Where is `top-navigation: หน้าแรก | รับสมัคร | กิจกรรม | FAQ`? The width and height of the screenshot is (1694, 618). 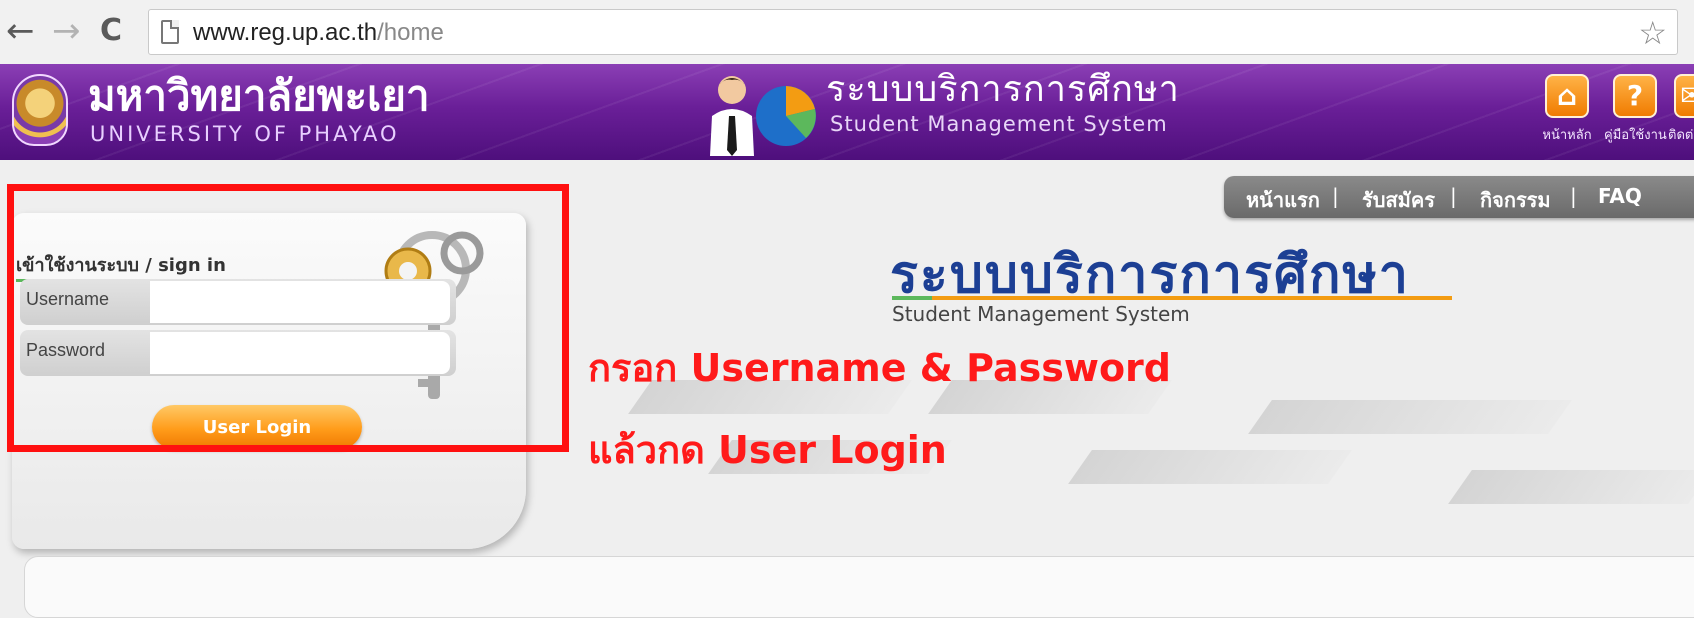
top-navigation: หน้าแรก | รับสมัคร | กิจกรรม | FAQ is located at coordinates (1459, 197).